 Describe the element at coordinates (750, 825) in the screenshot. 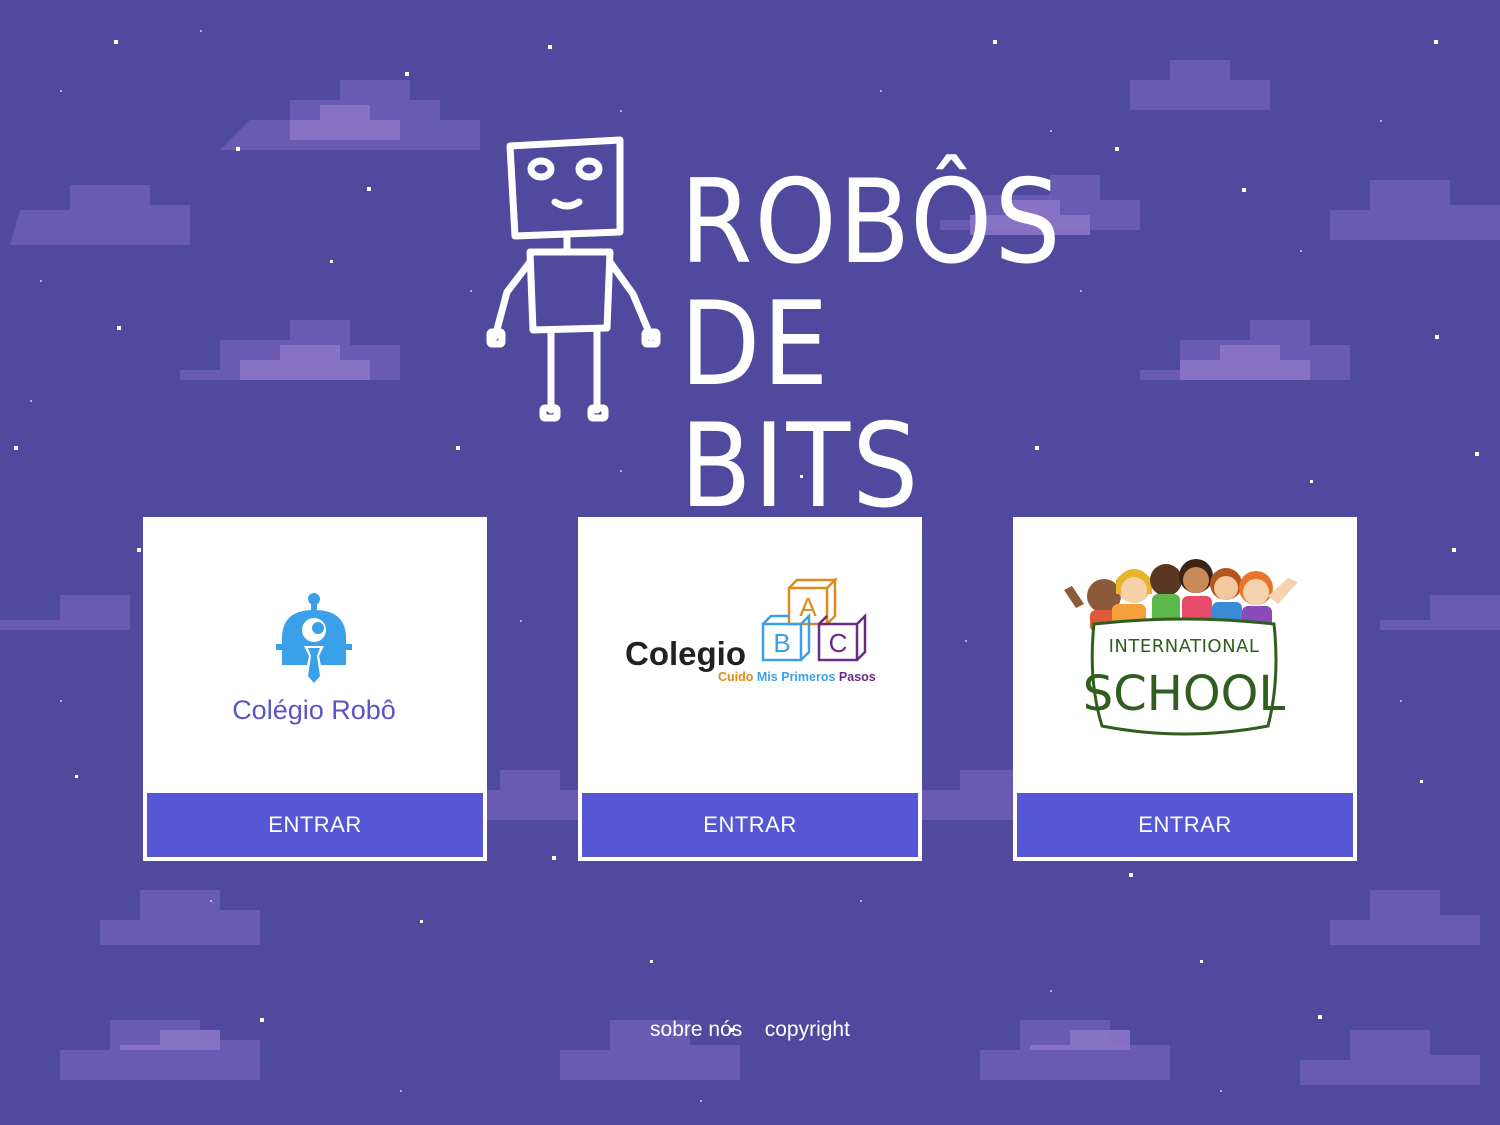

I see `enter-button-colegio-abc: ENTRAR` at that location.